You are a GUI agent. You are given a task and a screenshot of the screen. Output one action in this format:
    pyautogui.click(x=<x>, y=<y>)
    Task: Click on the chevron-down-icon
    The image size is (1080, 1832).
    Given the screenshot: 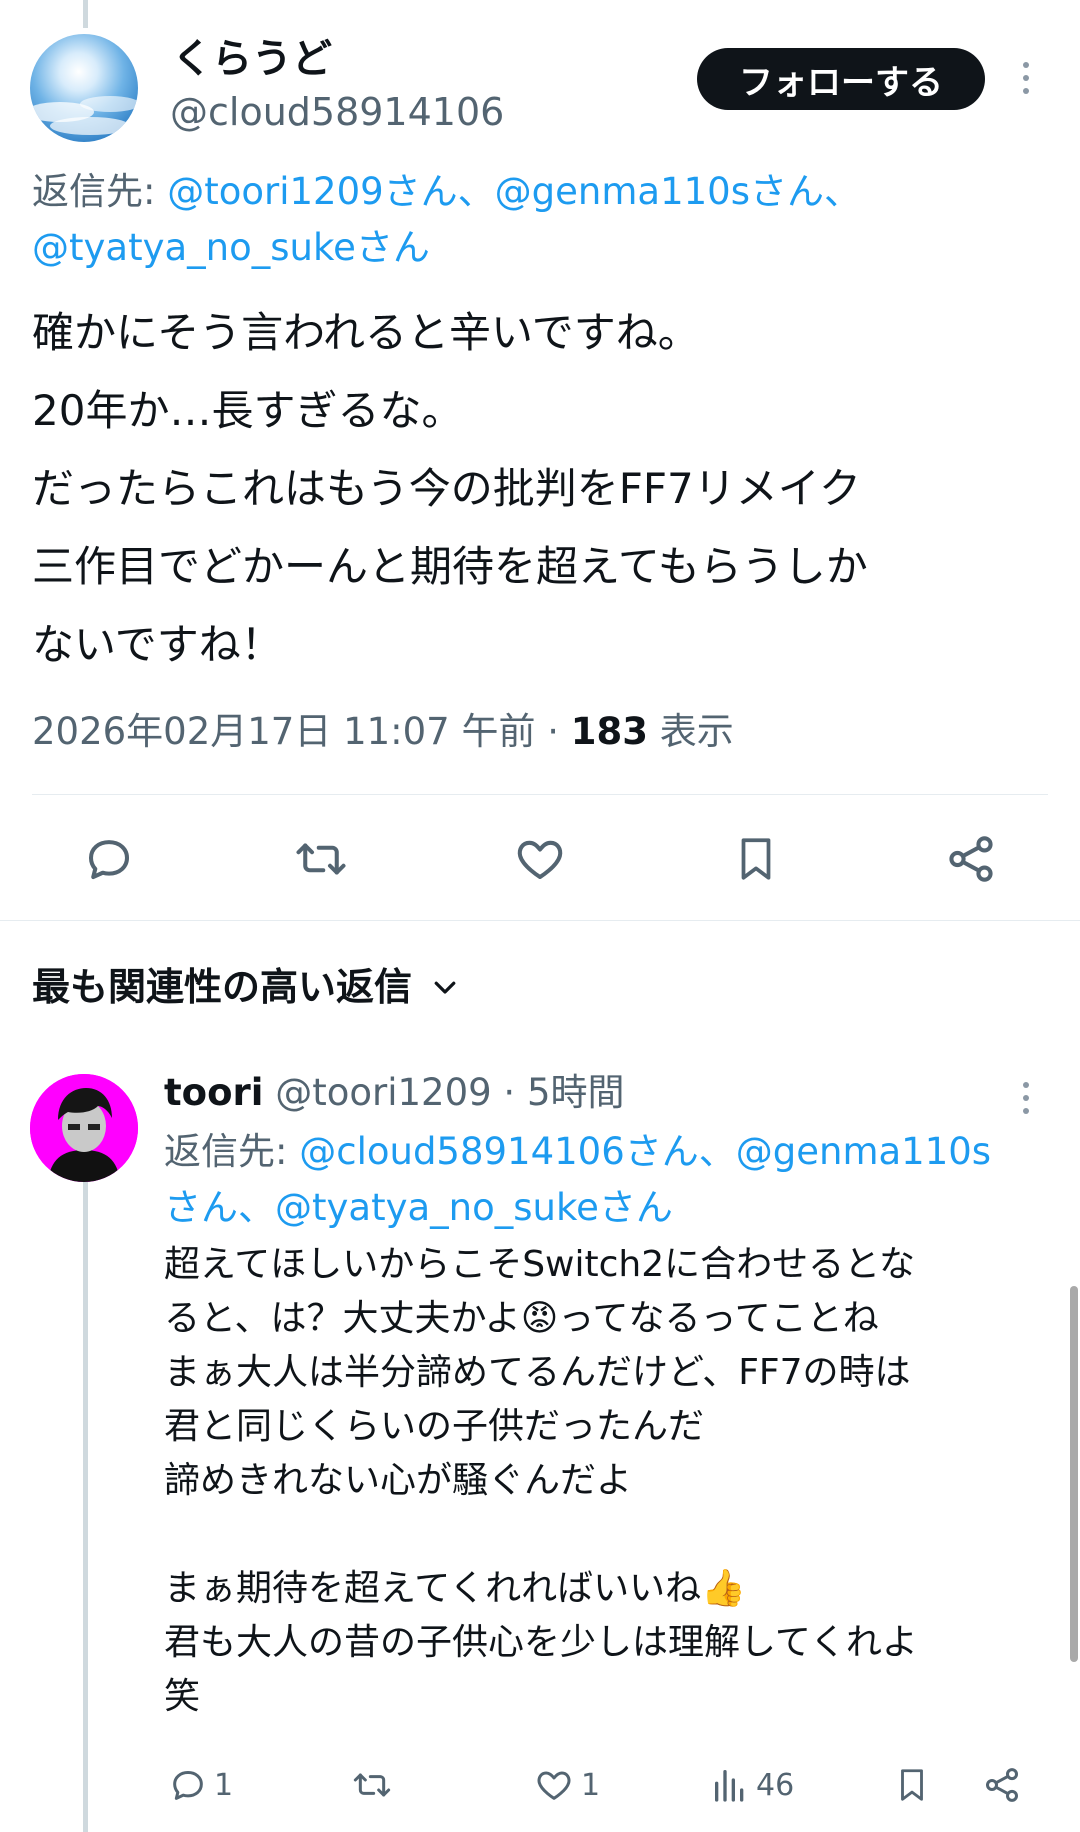 What is the action you would take?
    pyautogui.click(x=445, y=987)
    